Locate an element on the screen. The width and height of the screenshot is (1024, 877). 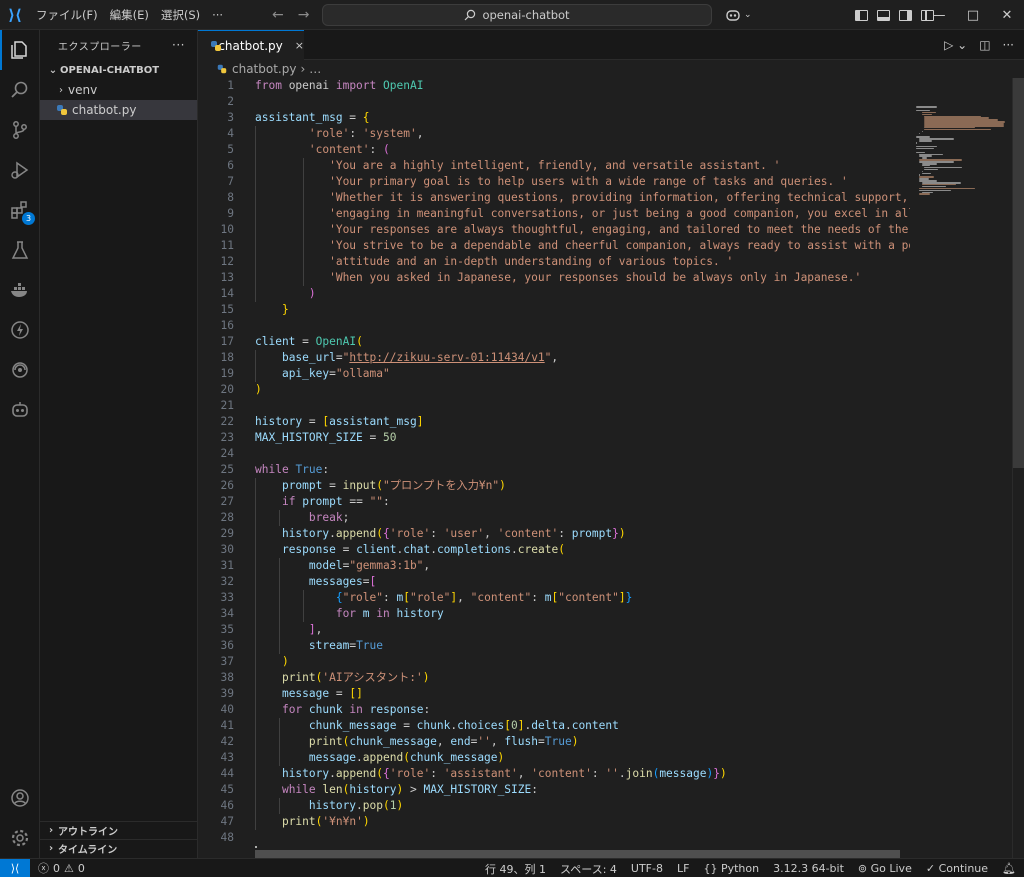
tree-item-venv: › venv is located at coordinates (118, 90).